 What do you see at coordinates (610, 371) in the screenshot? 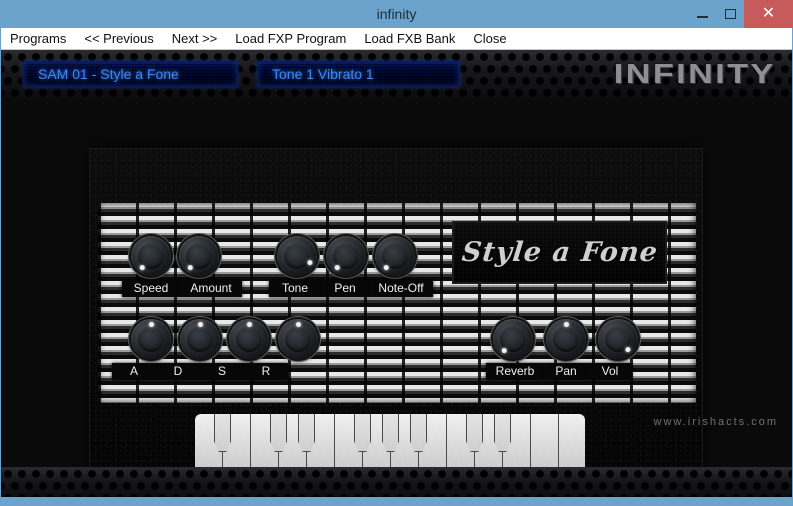
I see `knob-label-vol: Vol` at bounding box center [610, 371].